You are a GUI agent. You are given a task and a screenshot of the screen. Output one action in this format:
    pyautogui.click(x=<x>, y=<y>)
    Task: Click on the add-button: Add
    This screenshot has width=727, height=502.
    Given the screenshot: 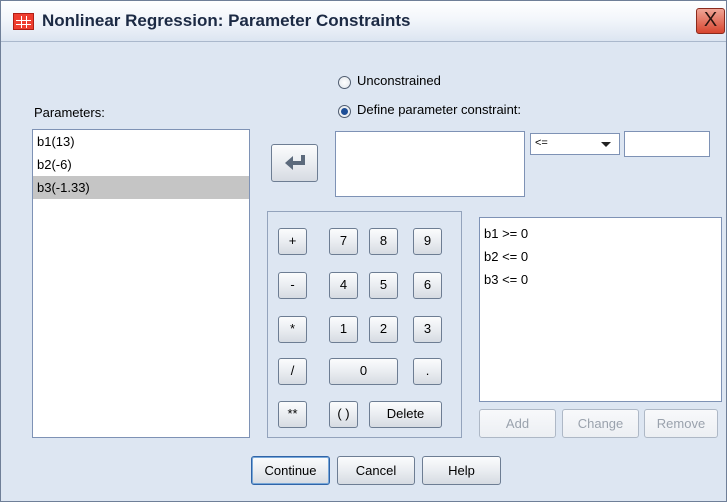 What is the action you would take?
    pyautogui.click(x=517, y=423)
    